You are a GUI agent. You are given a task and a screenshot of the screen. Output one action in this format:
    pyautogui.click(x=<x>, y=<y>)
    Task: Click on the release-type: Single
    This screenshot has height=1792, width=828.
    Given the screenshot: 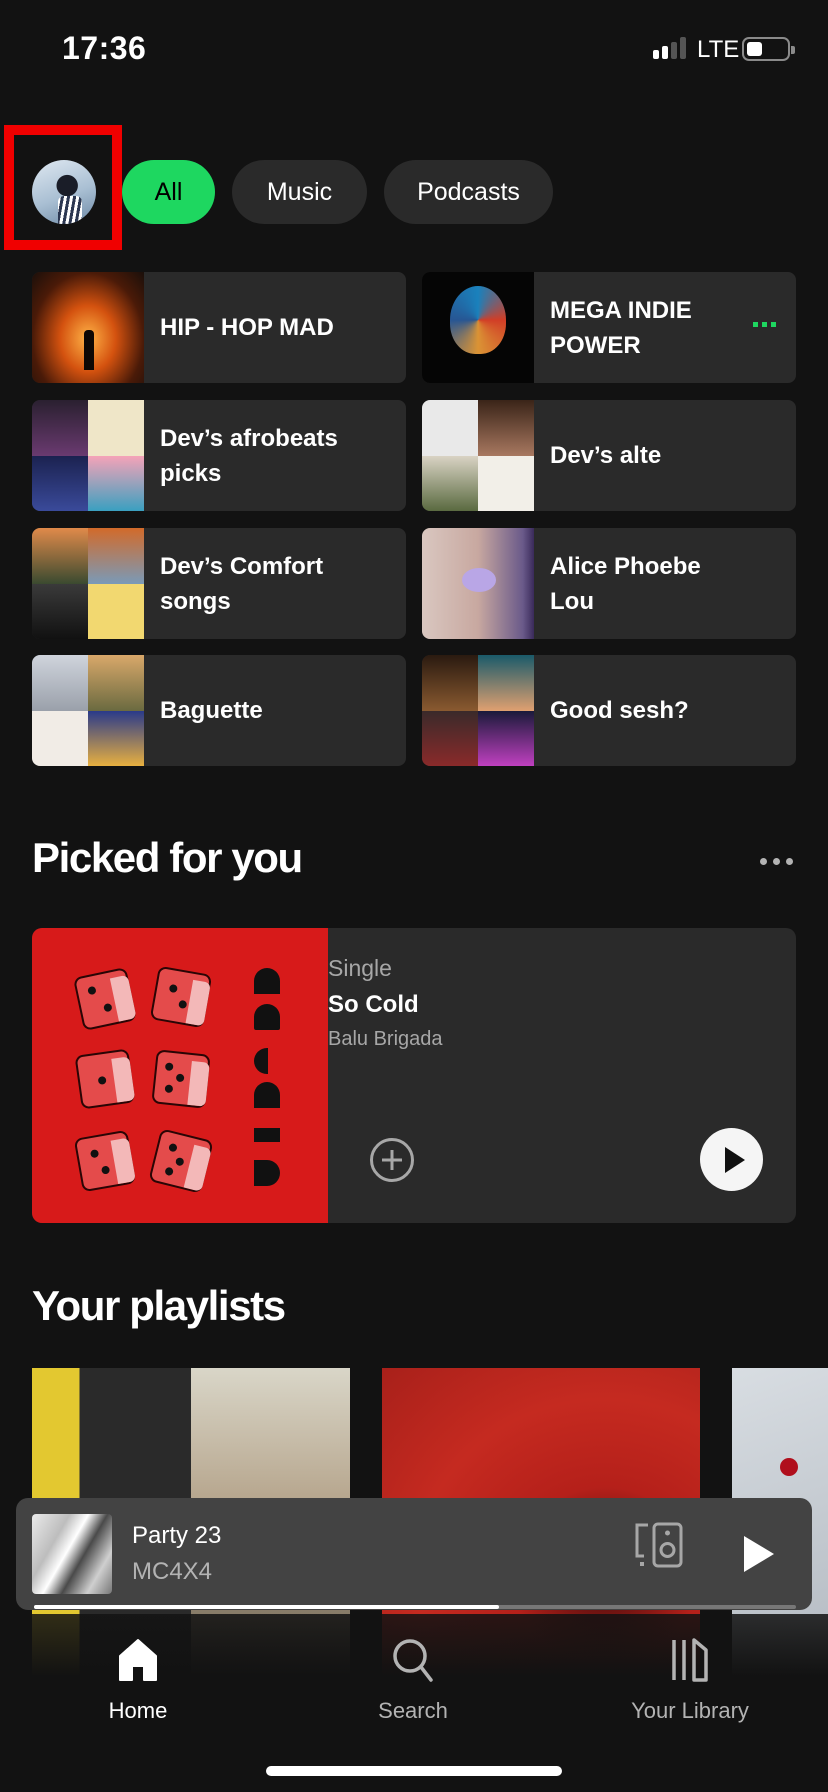 What is the action you would take?
    pyautogui.click(x=360, y=968)
    